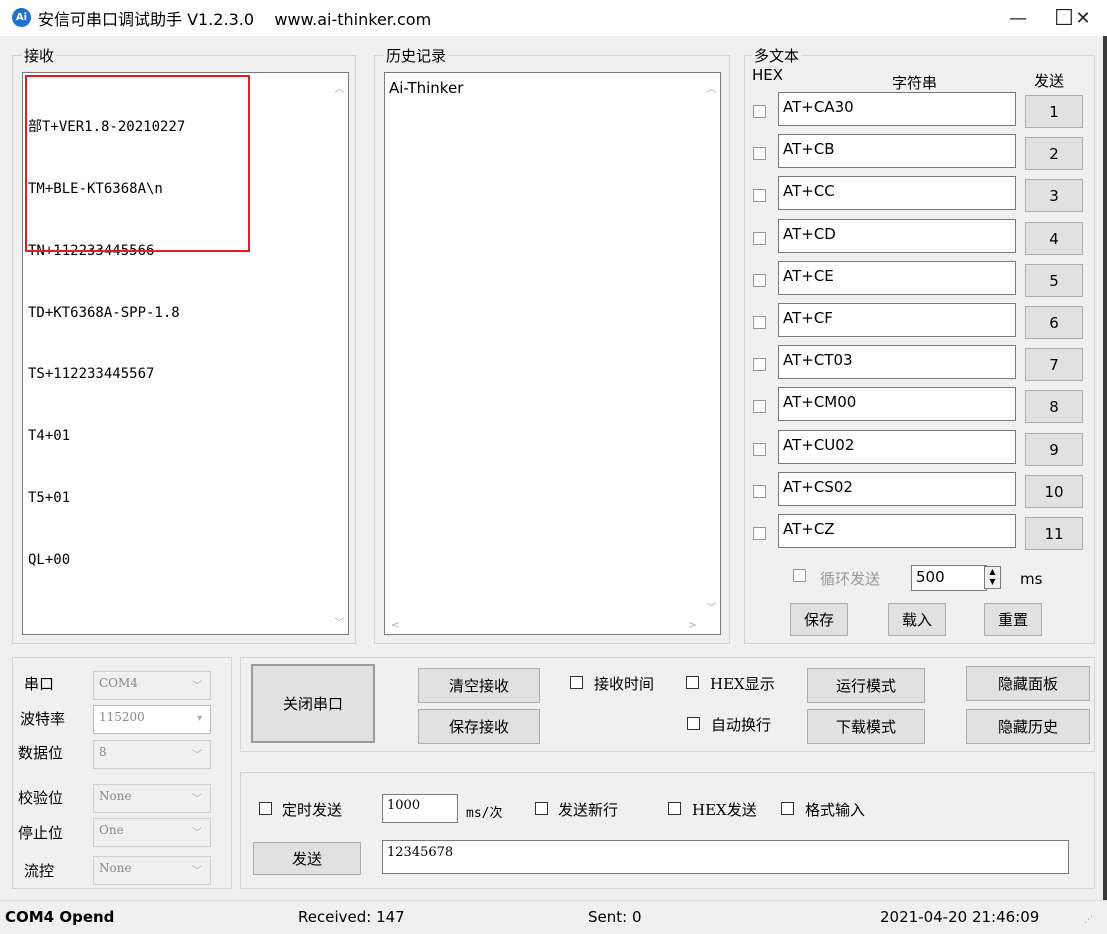  What do you see at coordinates (49, 497) in the screenshot?
I see `receive-line: T5+01` at bounding box center [49, 497].